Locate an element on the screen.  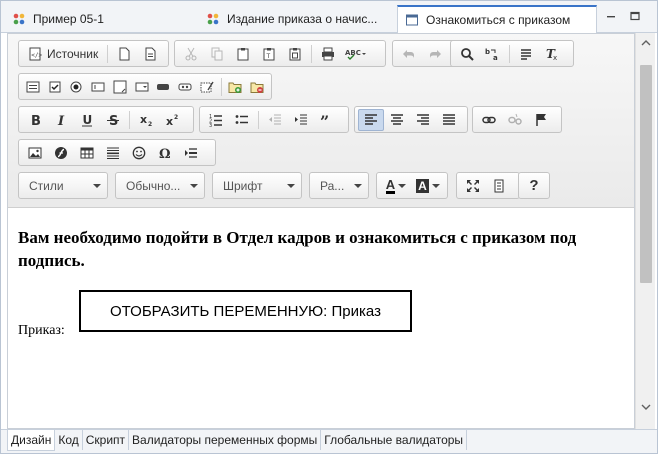
help-button: ? is located at coordinates (534, 186).